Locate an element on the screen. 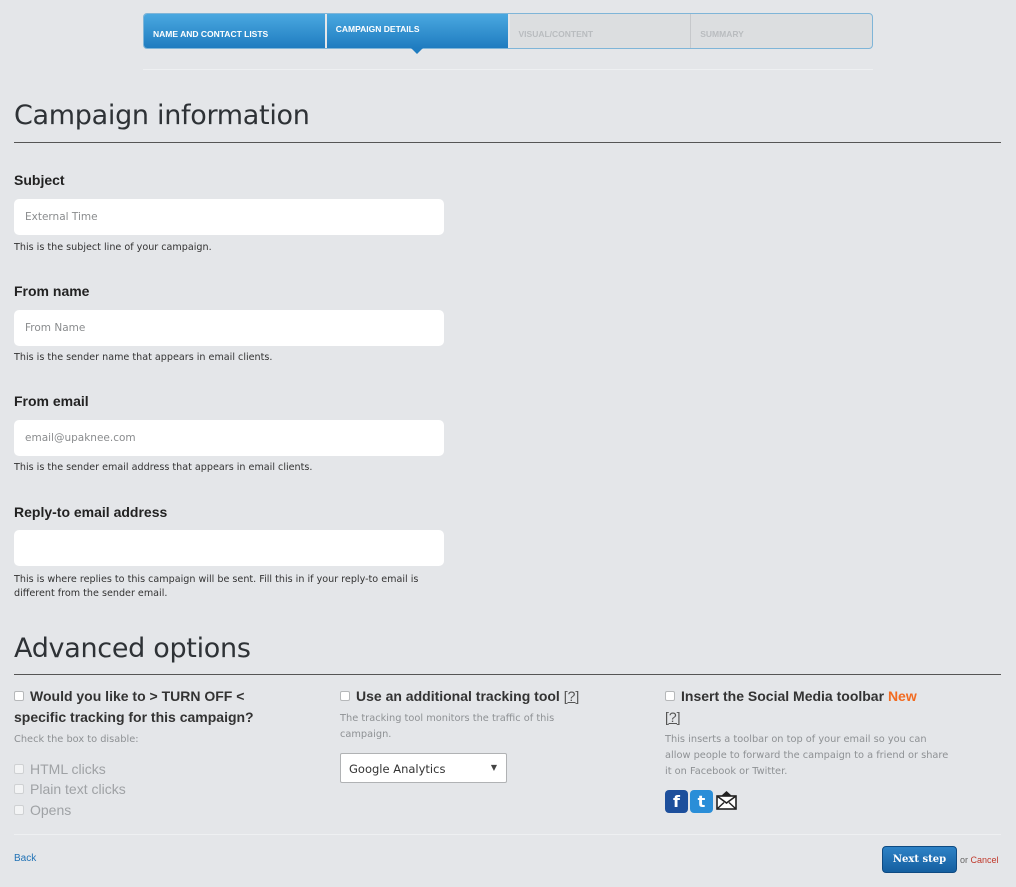 This screenshot has width=1016, height=887. cancel-link: Cancel is located at coordinates (985, 860).